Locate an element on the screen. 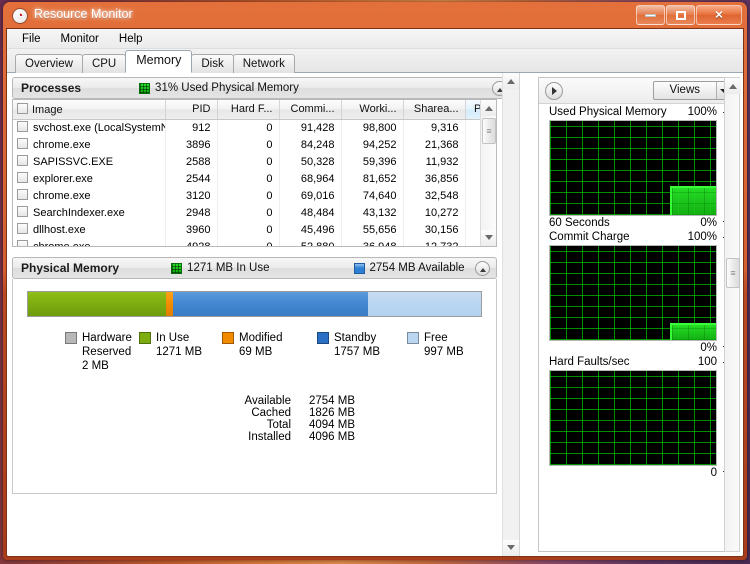 The width and height of the screenshot is (750, 564). physical-memory-collapse-icon is located at coordinates (482, 268).